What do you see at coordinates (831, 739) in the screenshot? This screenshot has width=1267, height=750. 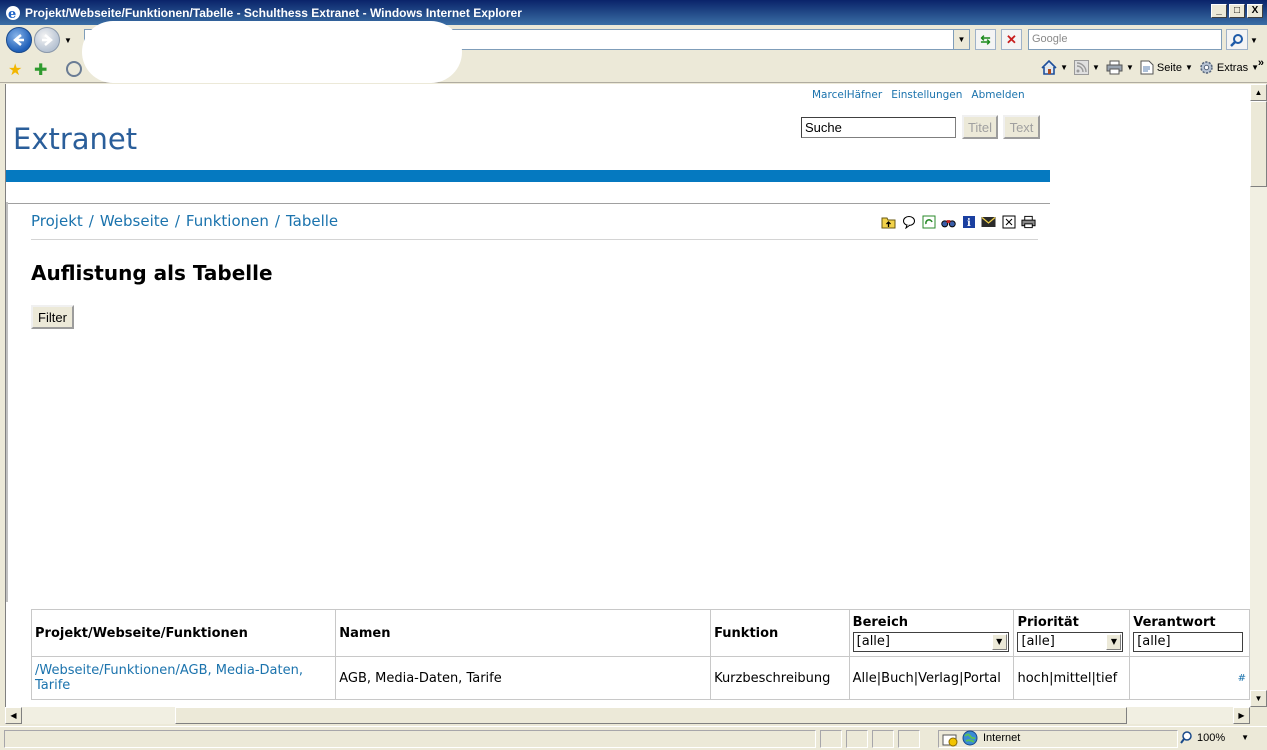 I see `status-segment` at bounding box center [831, 739].